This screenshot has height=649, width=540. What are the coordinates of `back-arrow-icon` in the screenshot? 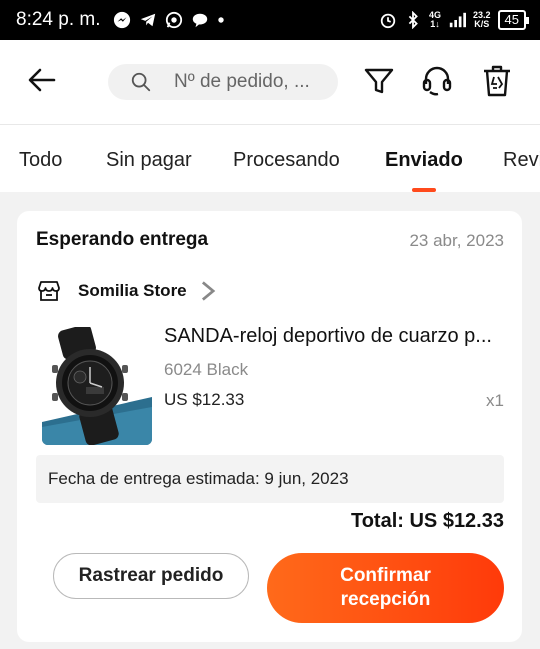 It's located at (42, 80).